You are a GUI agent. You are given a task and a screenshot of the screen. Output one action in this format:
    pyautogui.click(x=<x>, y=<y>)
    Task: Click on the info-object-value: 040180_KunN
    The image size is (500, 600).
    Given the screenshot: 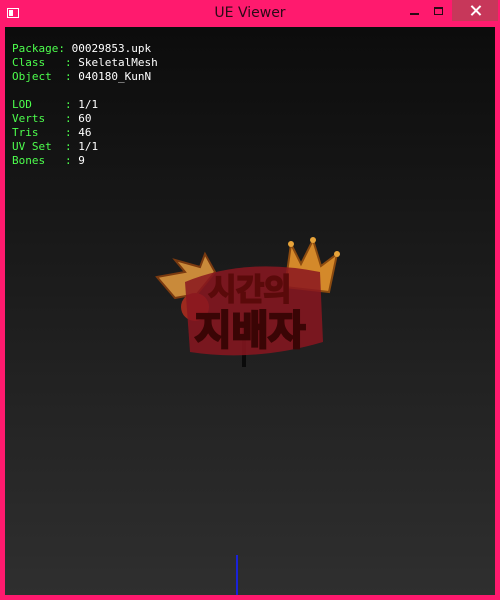 What is the action you would take?
    pyautogui.click(x=115, y=76)
    